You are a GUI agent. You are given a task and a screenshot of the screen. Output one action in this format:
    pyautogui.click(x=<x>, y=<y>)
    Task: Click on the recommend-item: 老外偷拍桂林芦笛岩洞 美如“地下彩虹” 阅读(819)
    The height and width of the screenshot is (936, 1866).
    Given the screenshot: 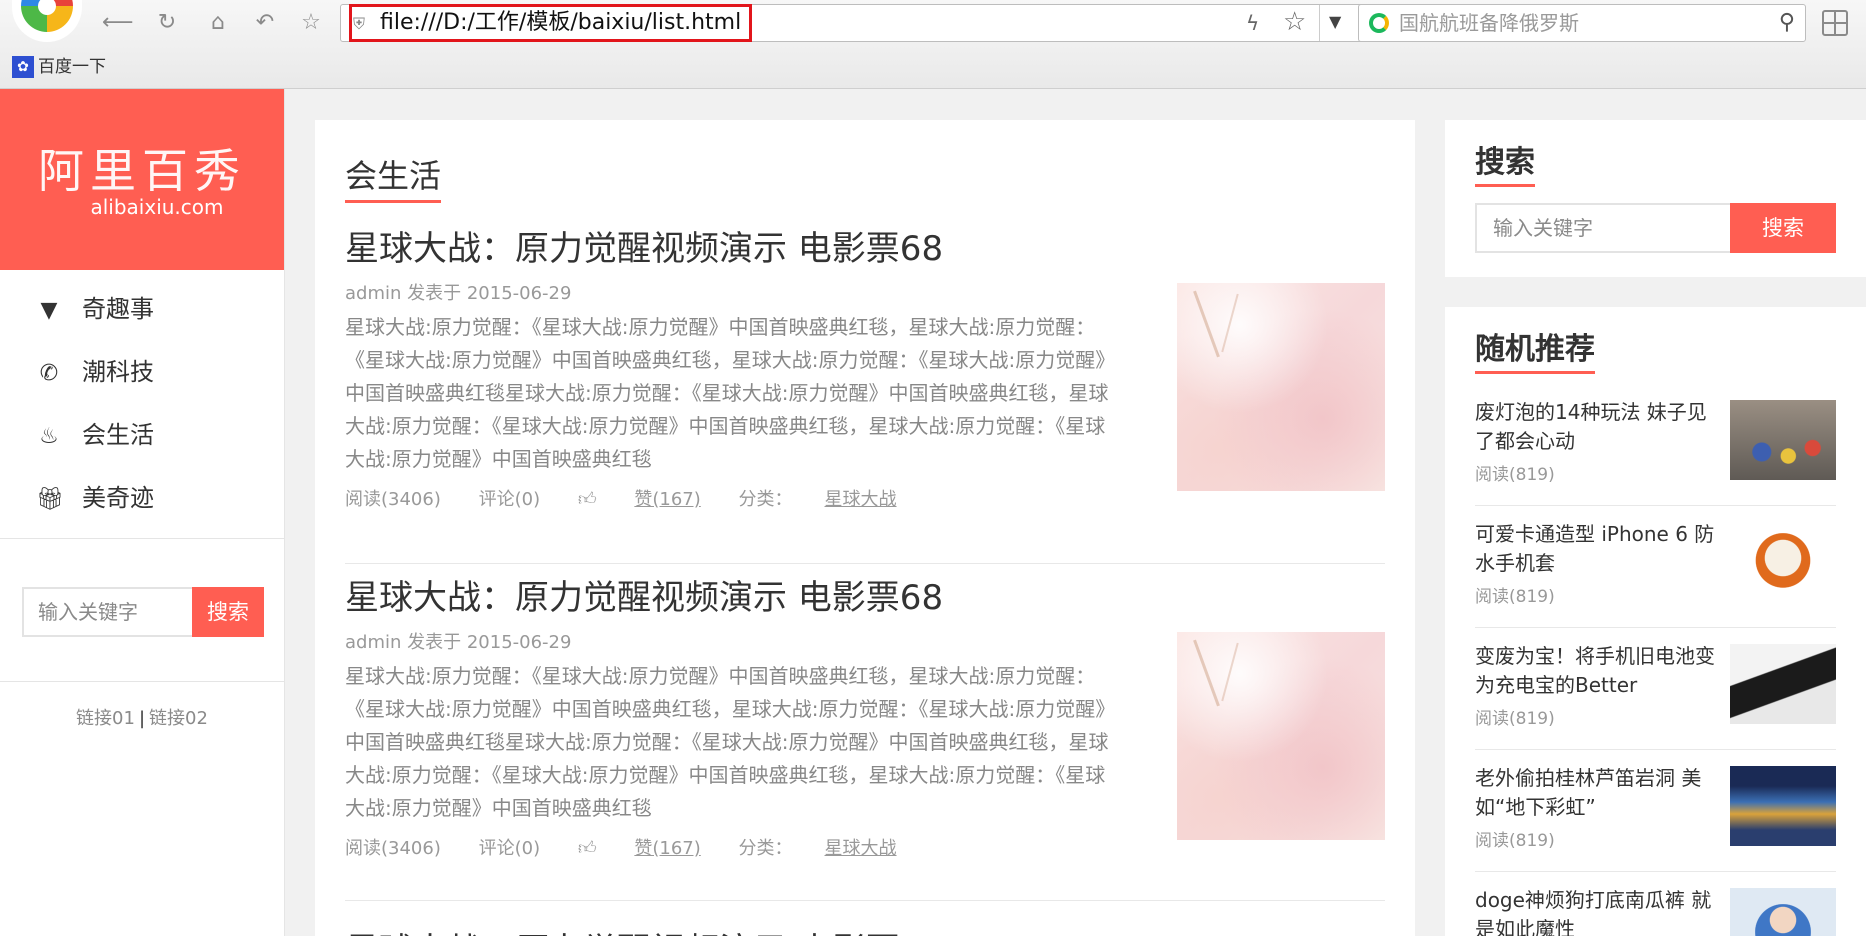 What is the action you would take?
    pyautogui.click(x=1655, y=811)
    